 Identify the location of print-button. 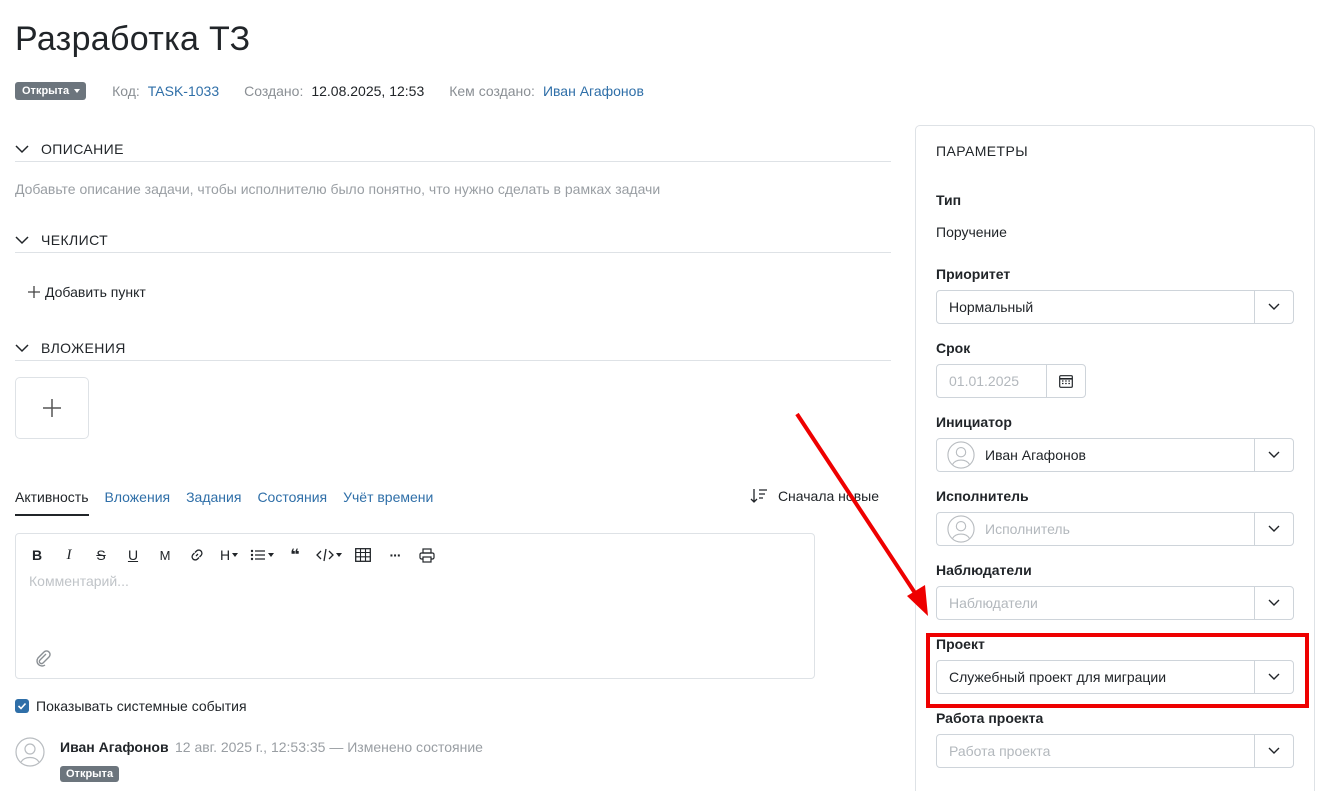
(427, 555).